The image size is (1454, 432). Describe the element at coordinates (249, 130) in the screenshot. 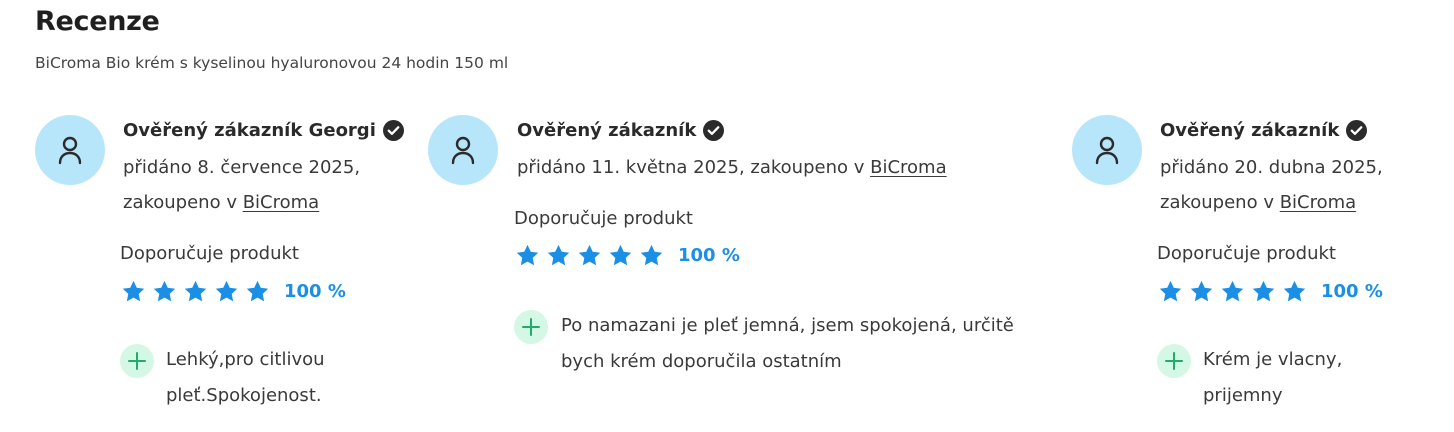

I see `author-name: Ověřený zákazník Georgi` at that location.